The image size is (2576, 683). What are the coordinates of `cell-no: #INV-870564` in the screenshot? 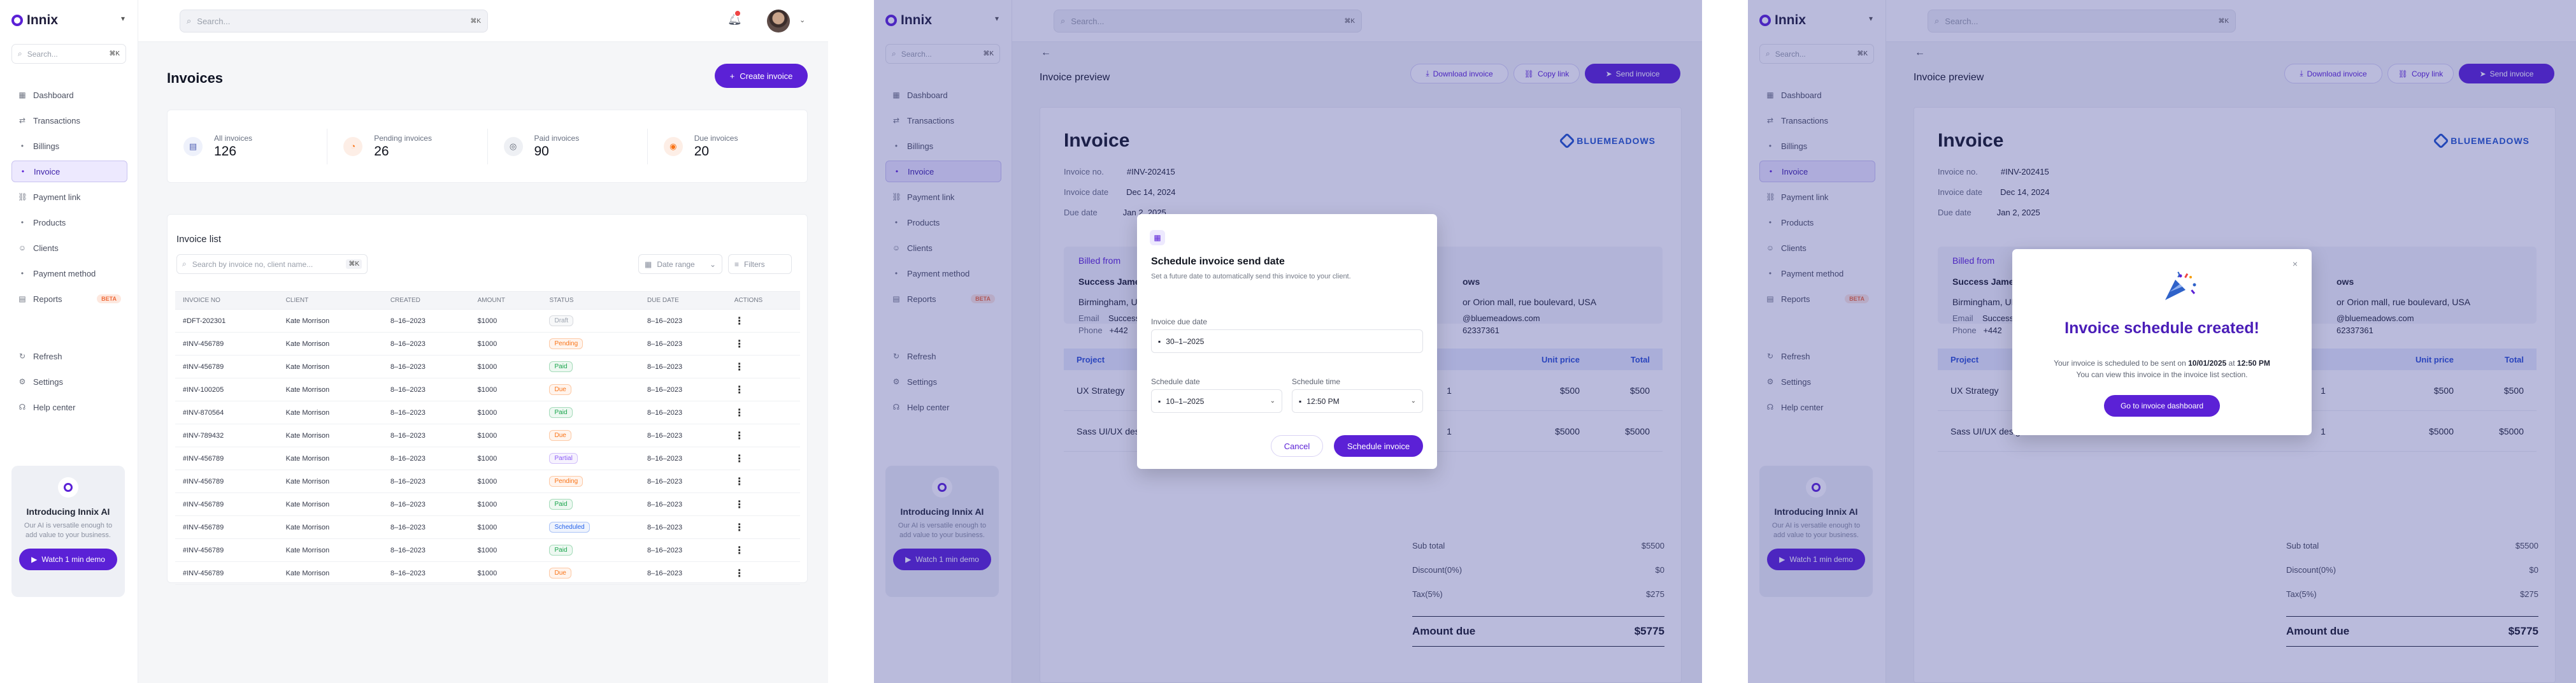 It's located at (226, 412).